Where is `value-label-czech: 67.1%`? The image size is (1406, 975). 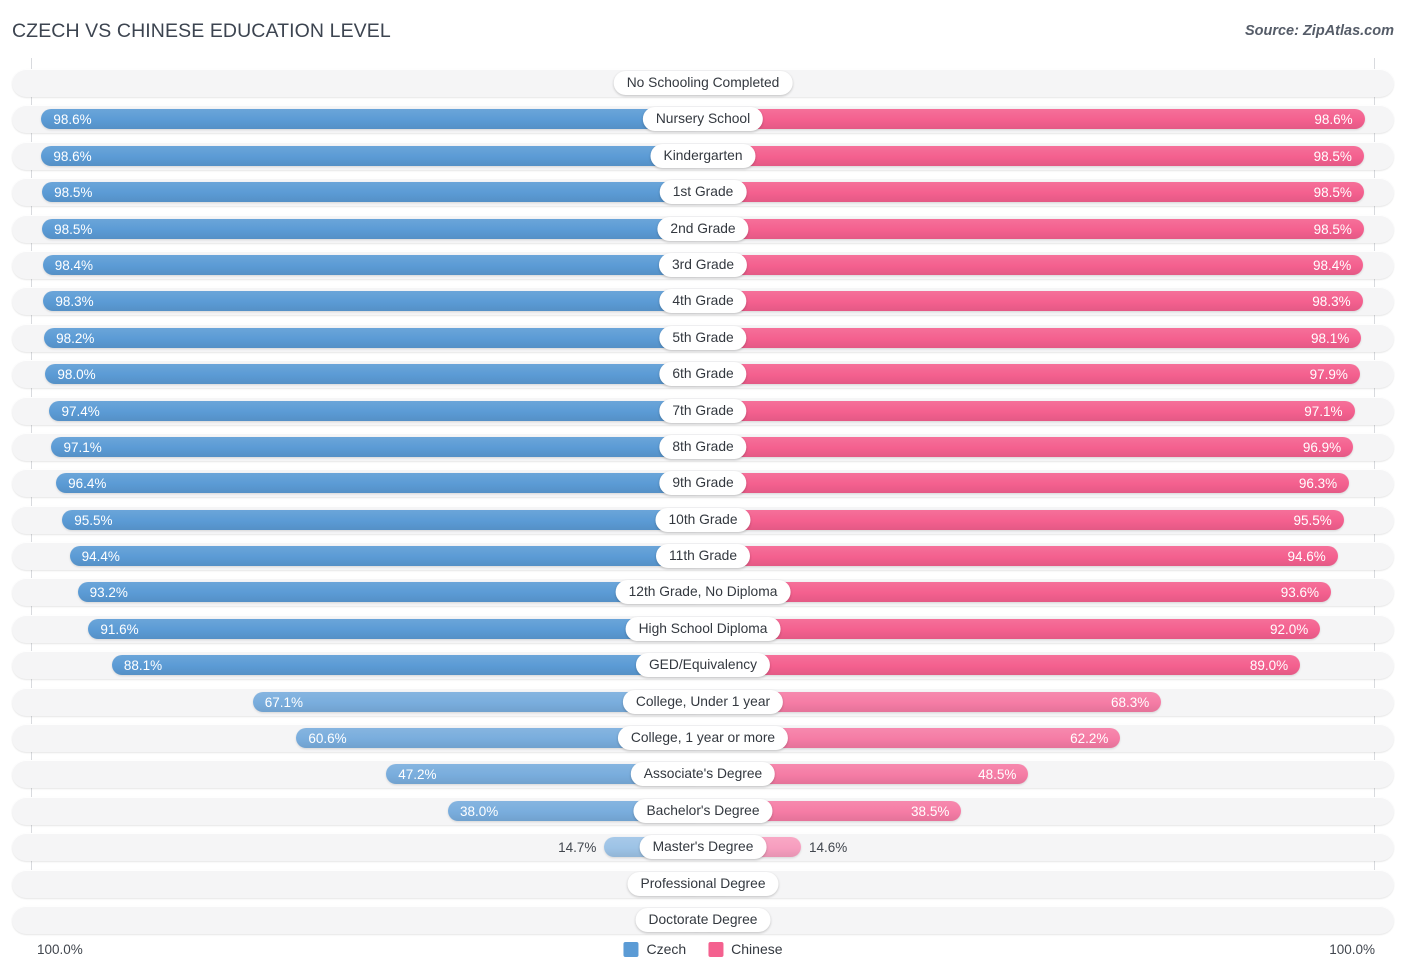 value-label-czech: 67.1% is located at coordinates (284, 702).